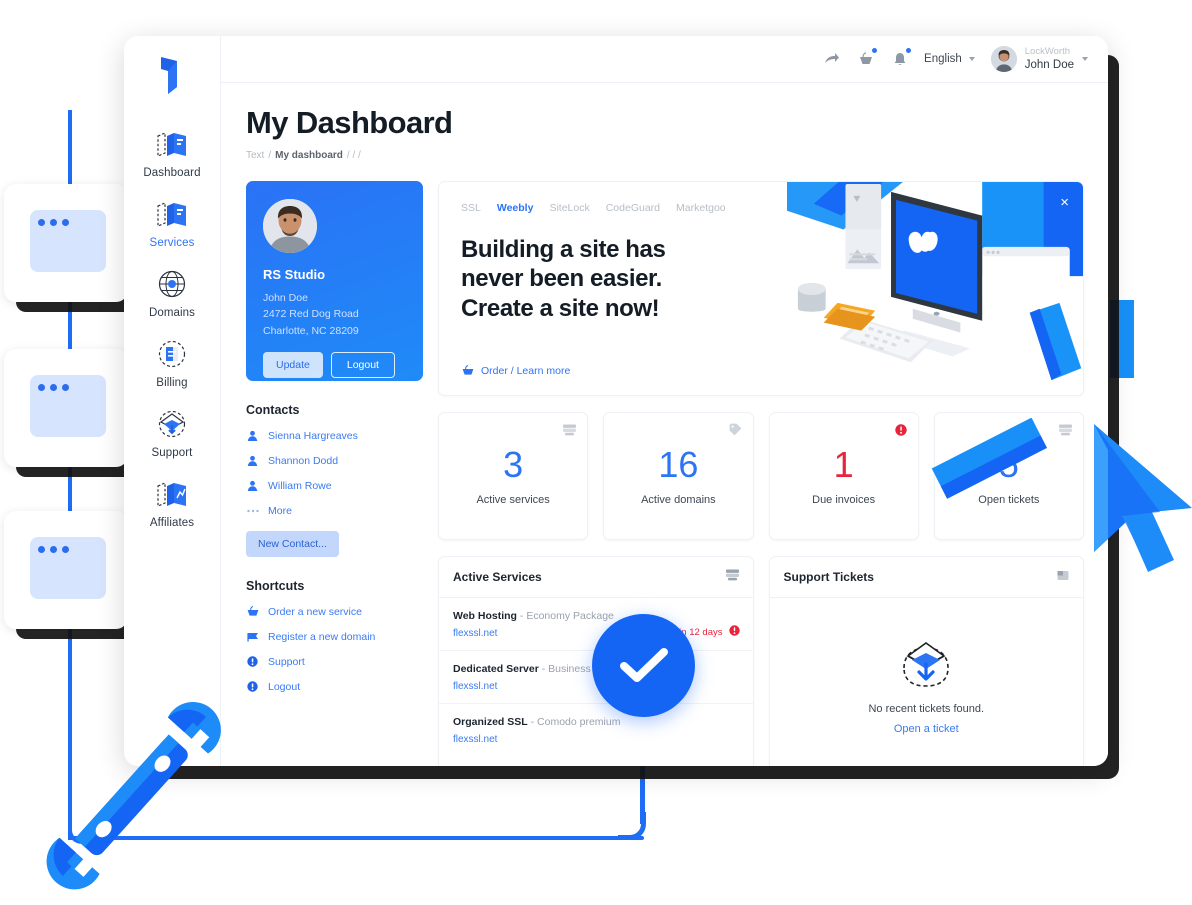 The height and width of the screenshot is (905, 1192). Describe the element at coordinates (1003, 59) in the screenshot. I see `avatar` at that location.